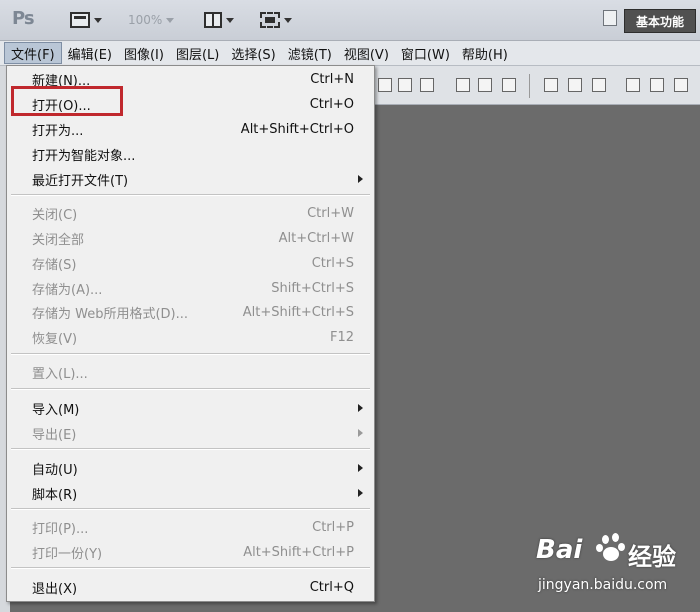 The width and height of the screenshot is (700, 612). What do you see at coordinates (54, 435) in the screenshot?
I see `menu-item-label: 导出(E)` at bounding box center [54, 435].